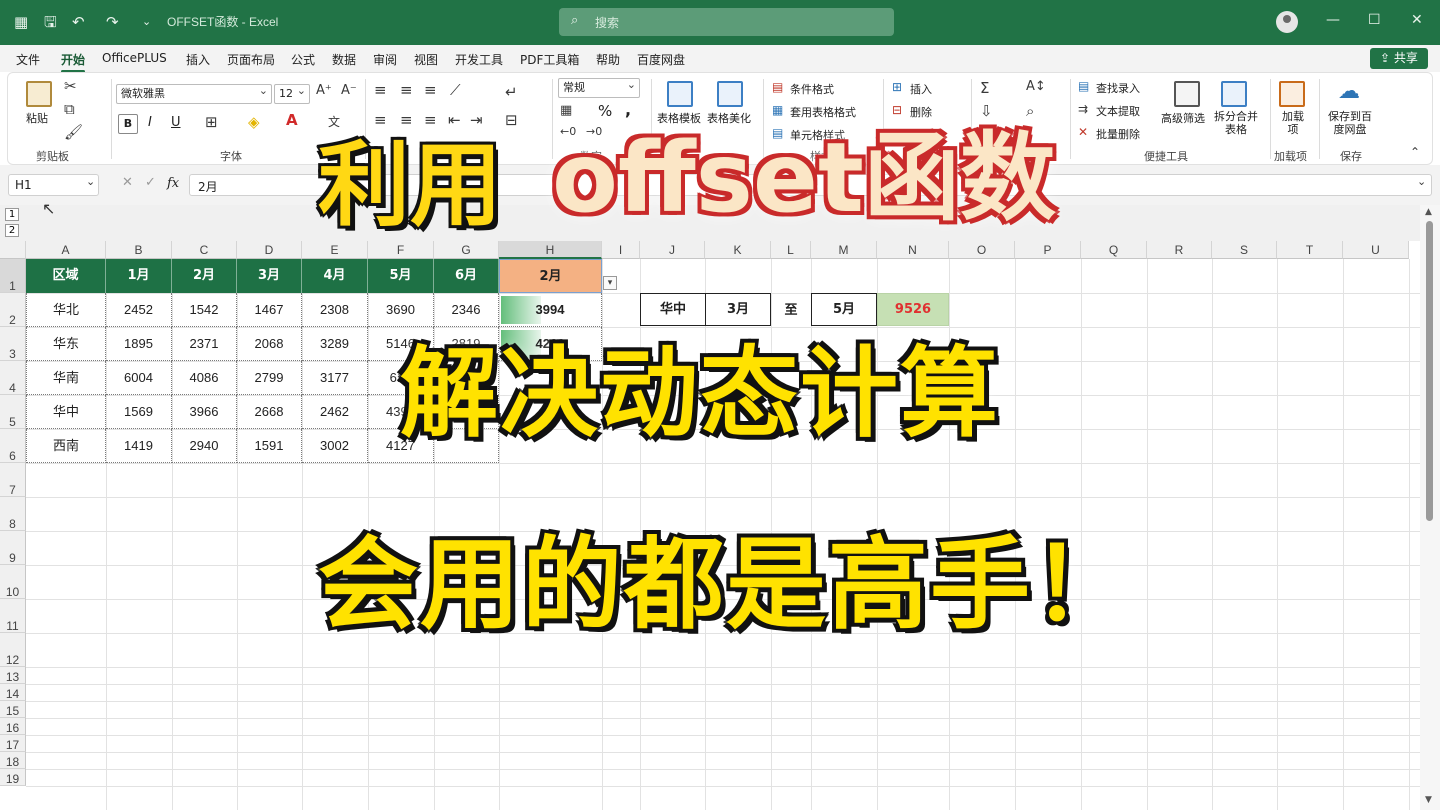  I want to click on value-cell: 3177, so click(335, 378).